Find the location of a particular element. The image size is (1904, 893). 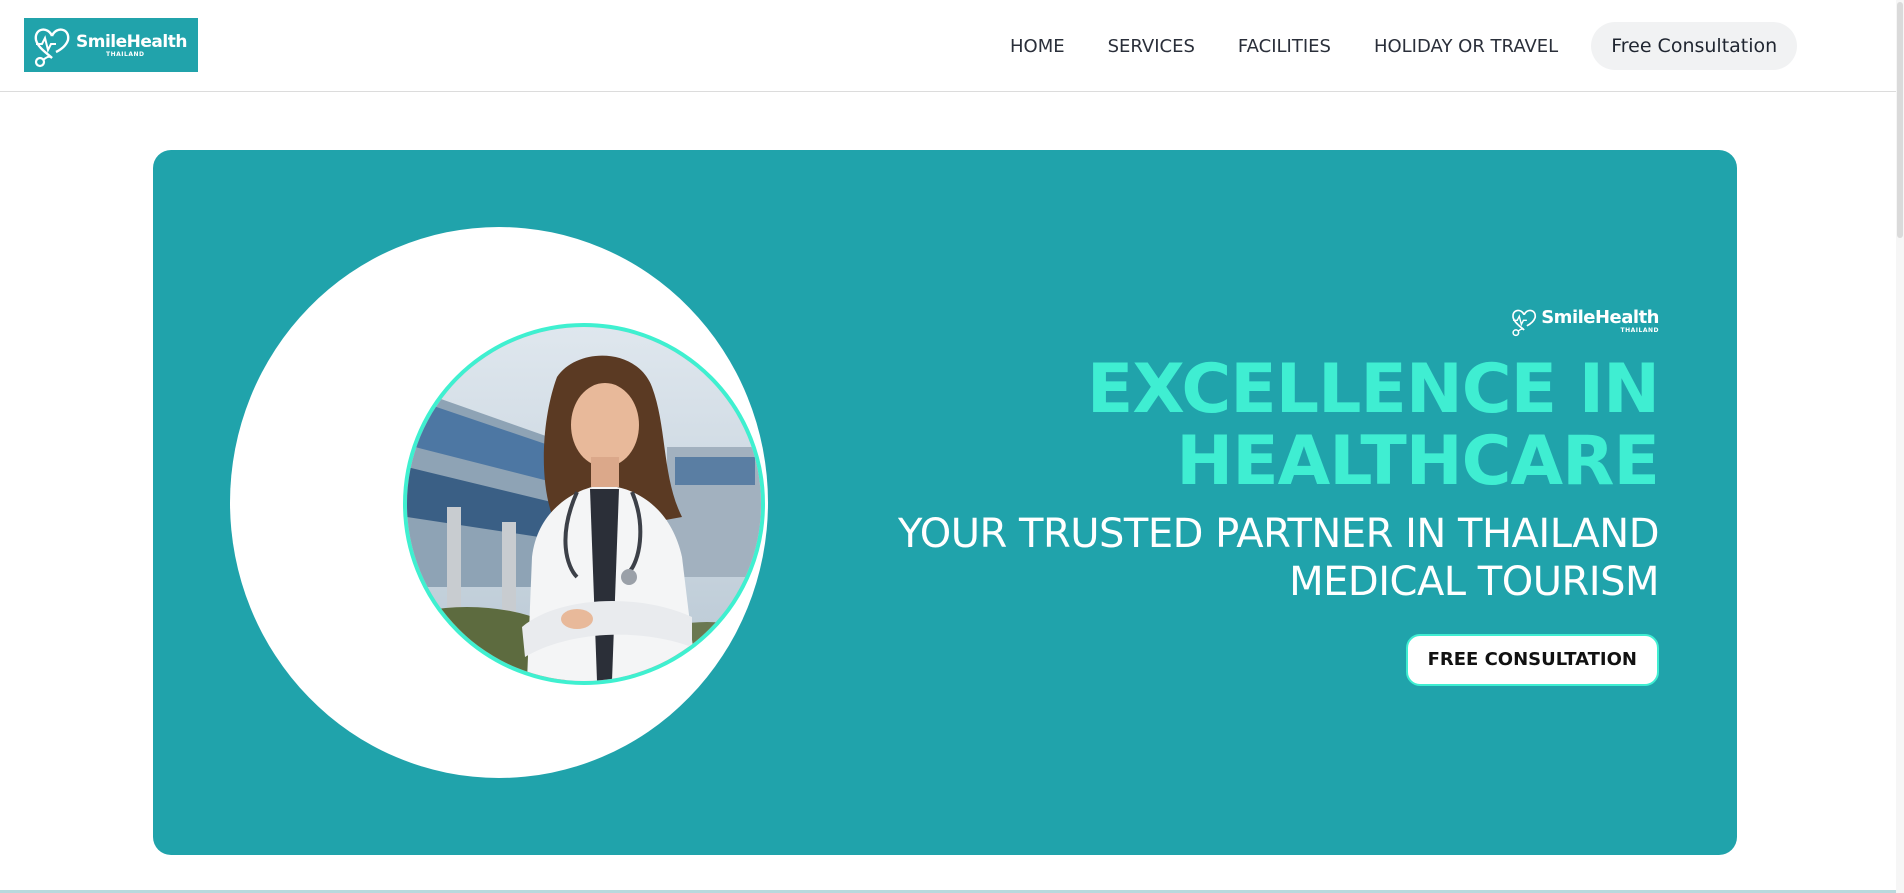

hero-subheadline-line-1: YOUR TRUSTED PARTNER IN THAILAND is located at coordinates (1278, 534).